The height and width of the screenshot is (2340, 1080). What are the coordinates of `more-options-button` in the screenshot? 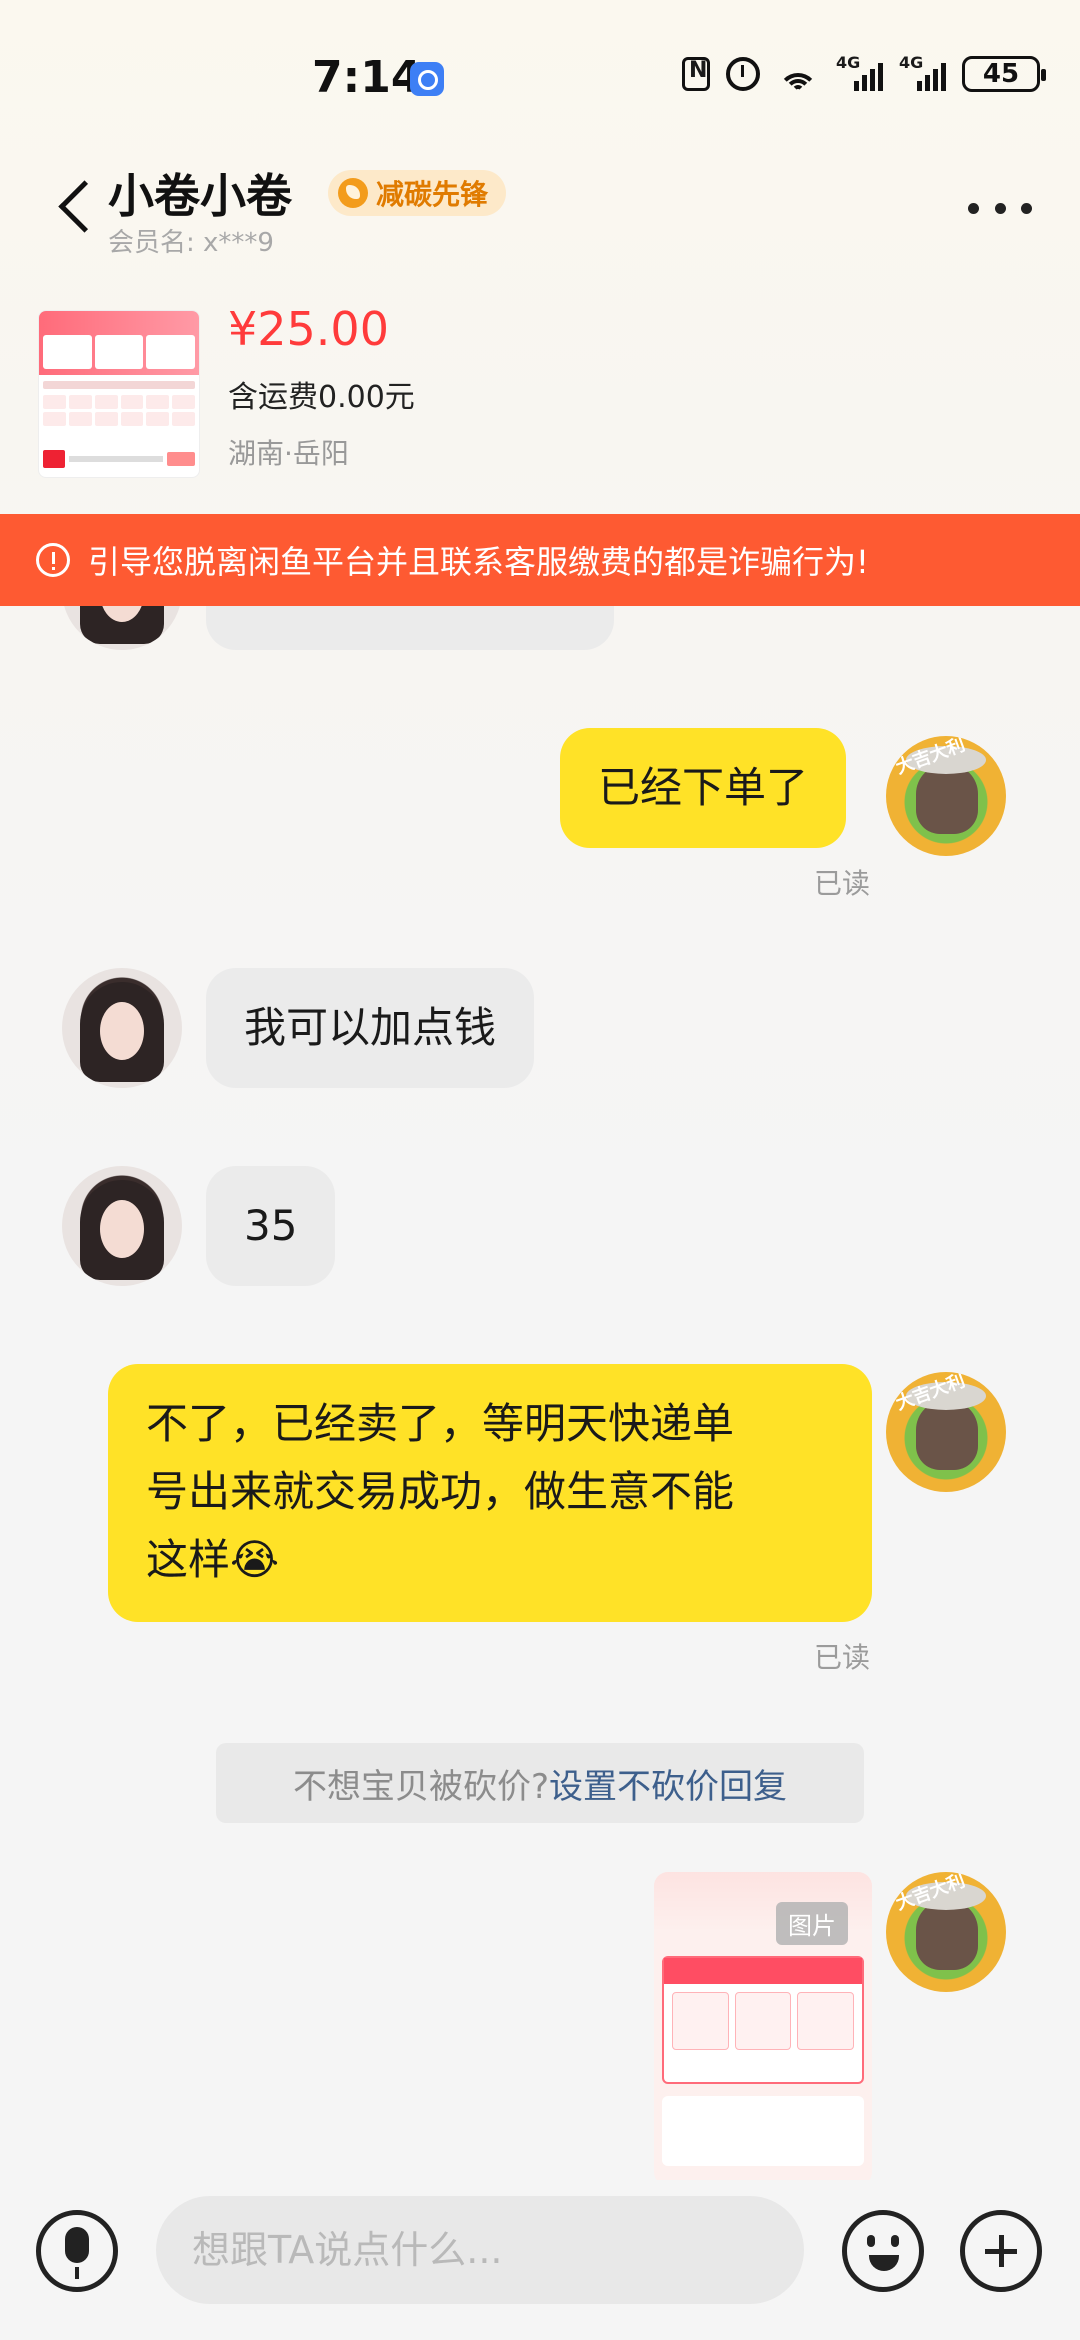 It's located at (1000, 208).